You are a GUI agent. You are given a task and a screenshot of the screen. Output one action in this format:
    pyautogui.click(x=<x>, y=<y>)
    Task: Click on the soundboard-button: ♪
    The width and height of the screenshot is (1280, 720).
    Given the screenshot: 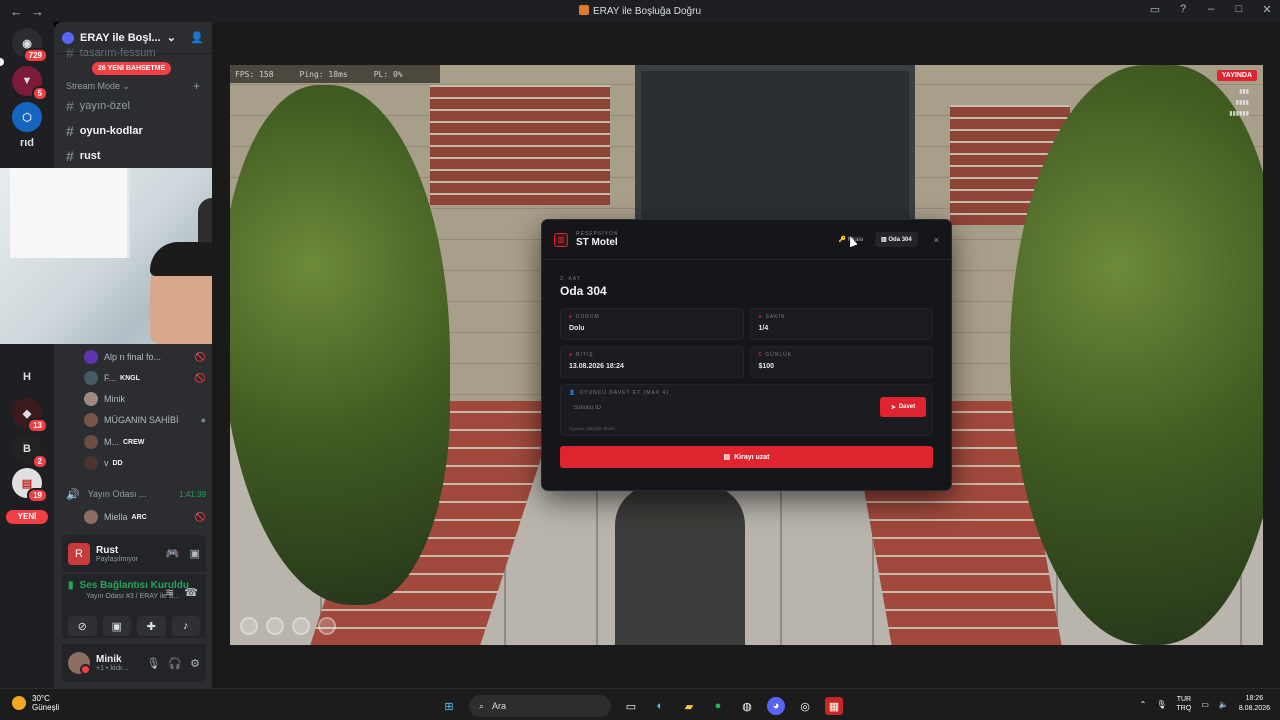 What is the action you would take?
    pyautogui.click(x=185, y=626)
    